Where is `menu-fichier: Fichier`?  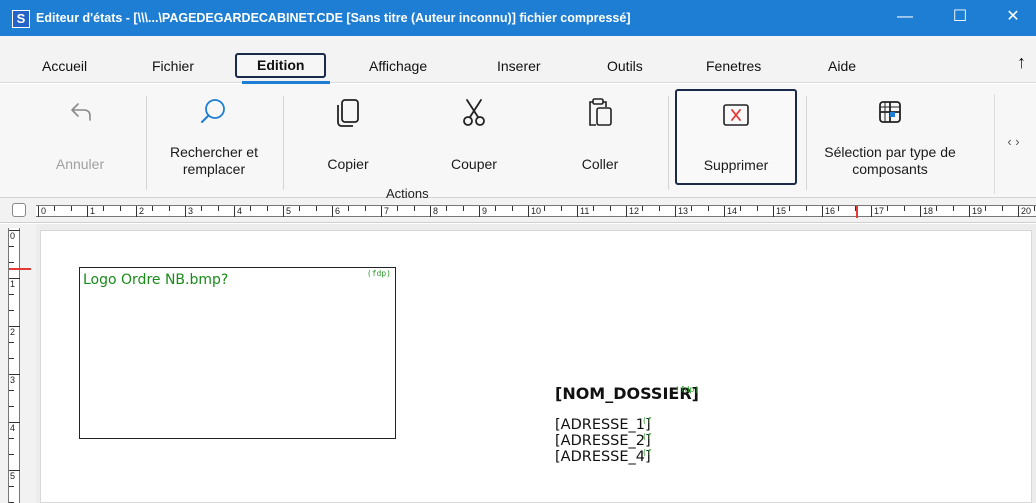
menu-fichier: Fichier is located at coordinates (173, 66).